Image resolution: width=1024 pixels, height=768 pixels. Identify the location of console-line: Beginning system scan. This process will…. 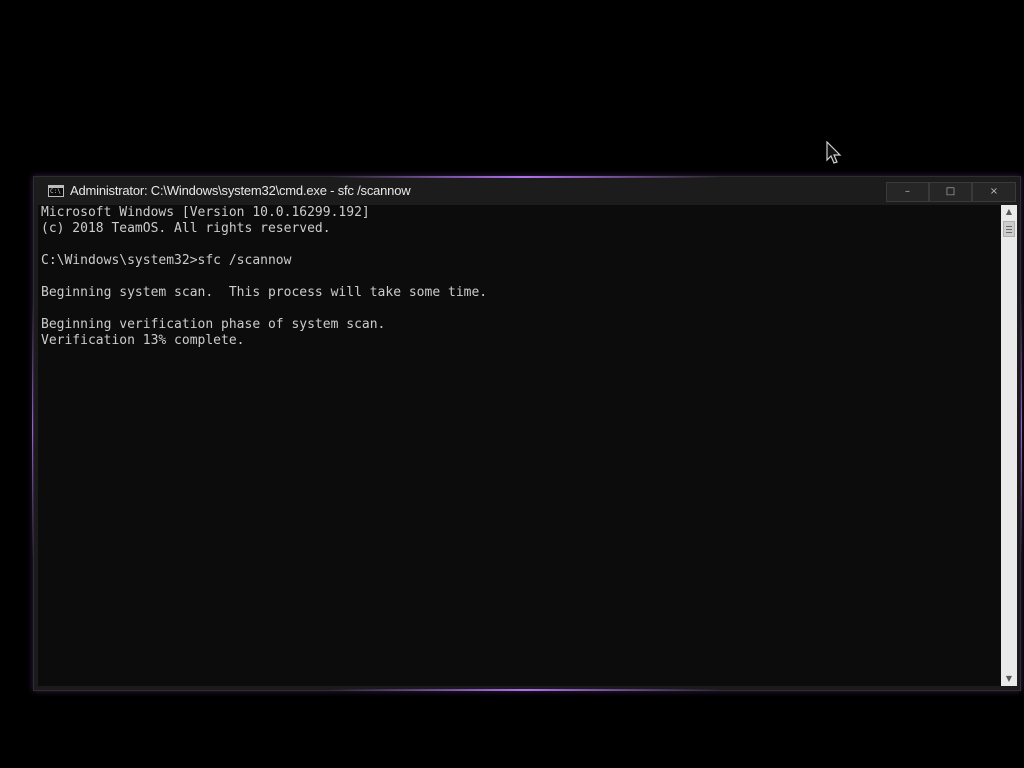
(264, 292).